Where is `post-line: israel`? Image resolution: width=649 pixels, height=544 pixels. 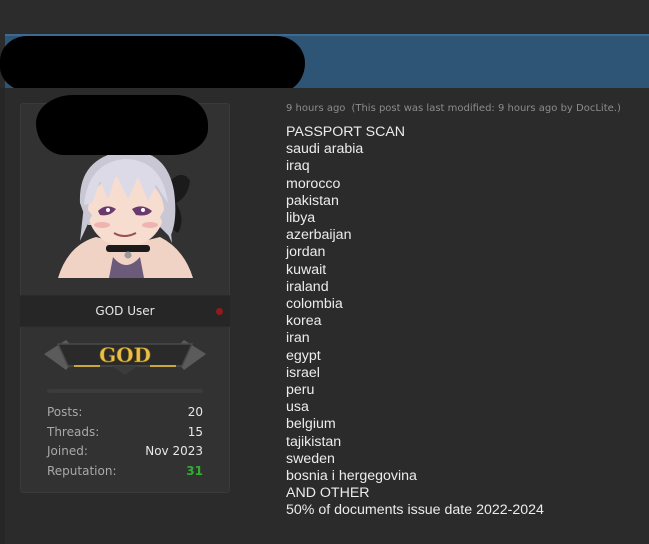
post-line: israel is located at coordinates (303, 372).